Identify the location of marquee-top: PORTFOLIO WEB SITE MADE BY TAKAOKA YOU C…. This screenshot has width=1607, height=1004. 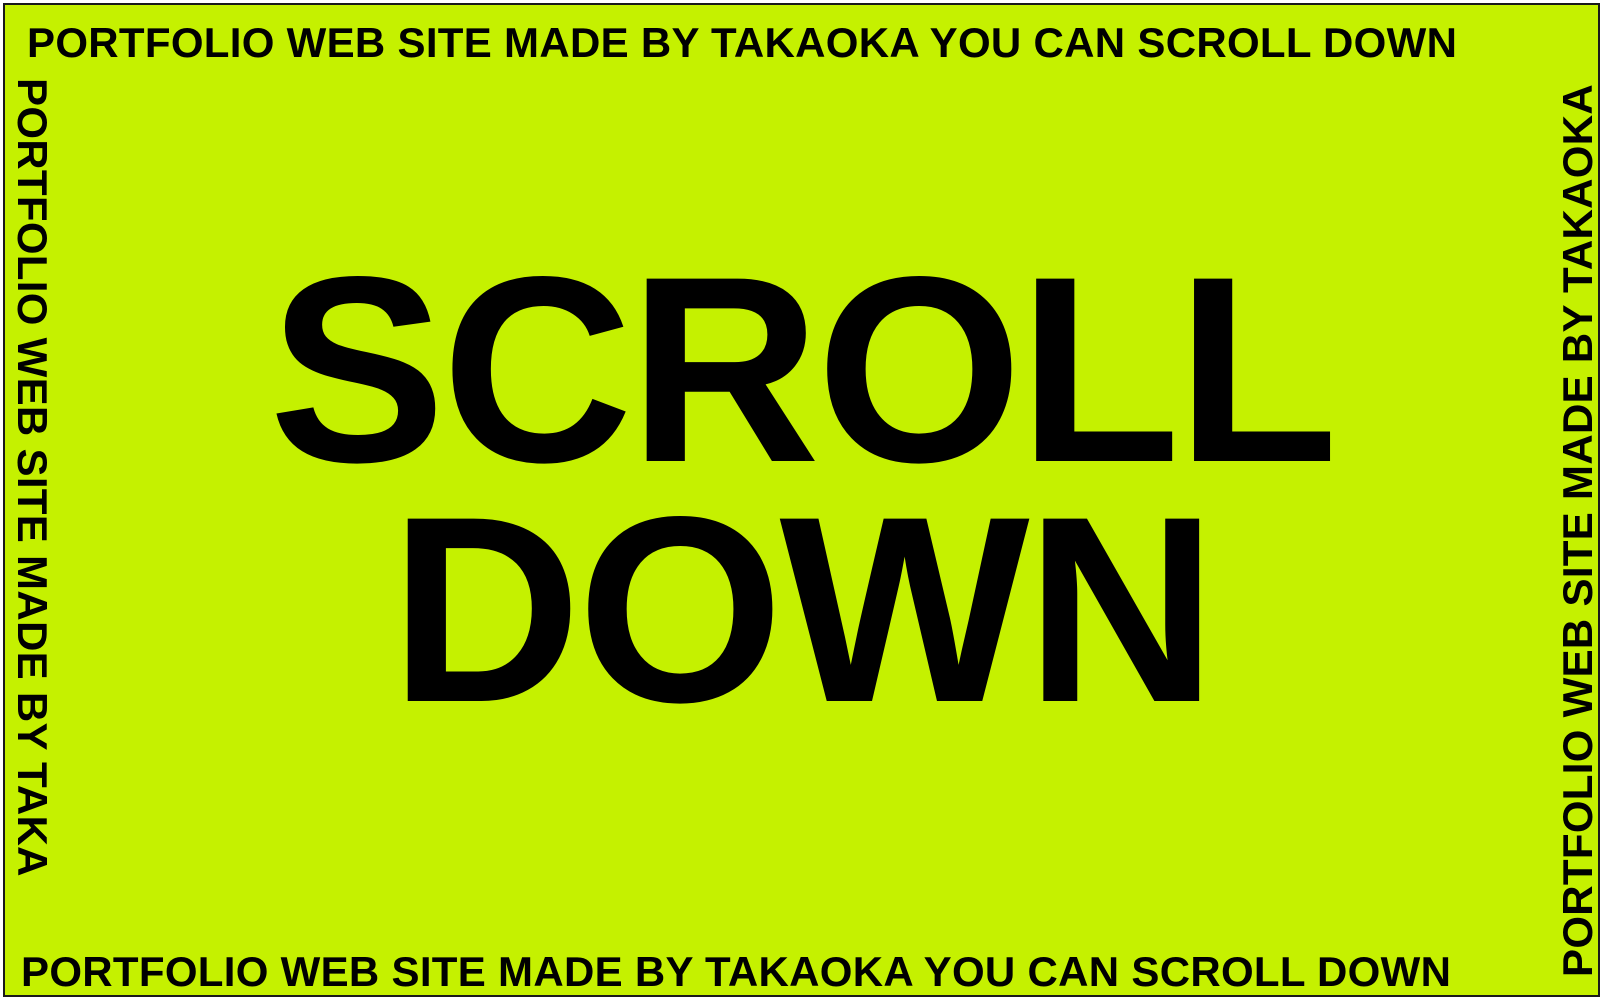
(742, 42).